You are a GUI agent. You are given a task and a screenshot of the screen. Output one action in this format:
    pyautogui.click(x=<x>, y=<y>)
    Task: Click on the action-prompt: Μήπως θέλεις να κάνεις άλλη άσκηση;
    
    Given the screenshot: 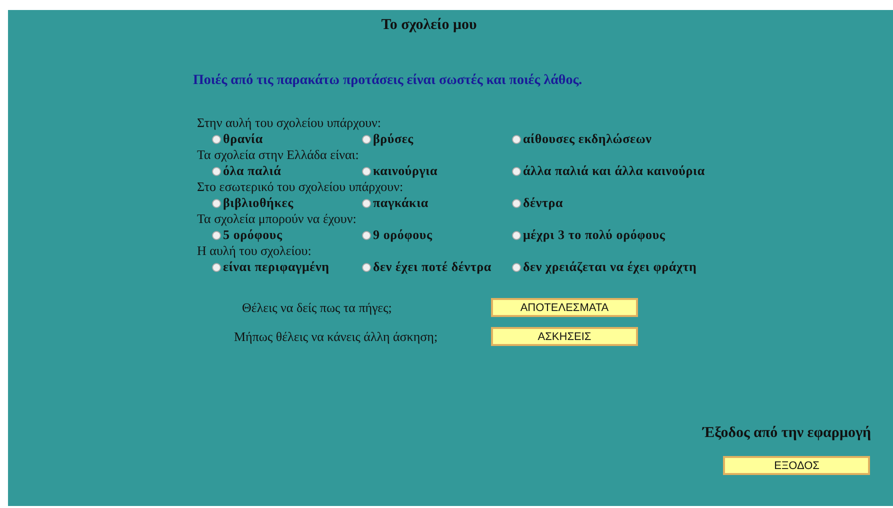 What is the action you would take?
    pyautogui.click(x=336, y=336)
    